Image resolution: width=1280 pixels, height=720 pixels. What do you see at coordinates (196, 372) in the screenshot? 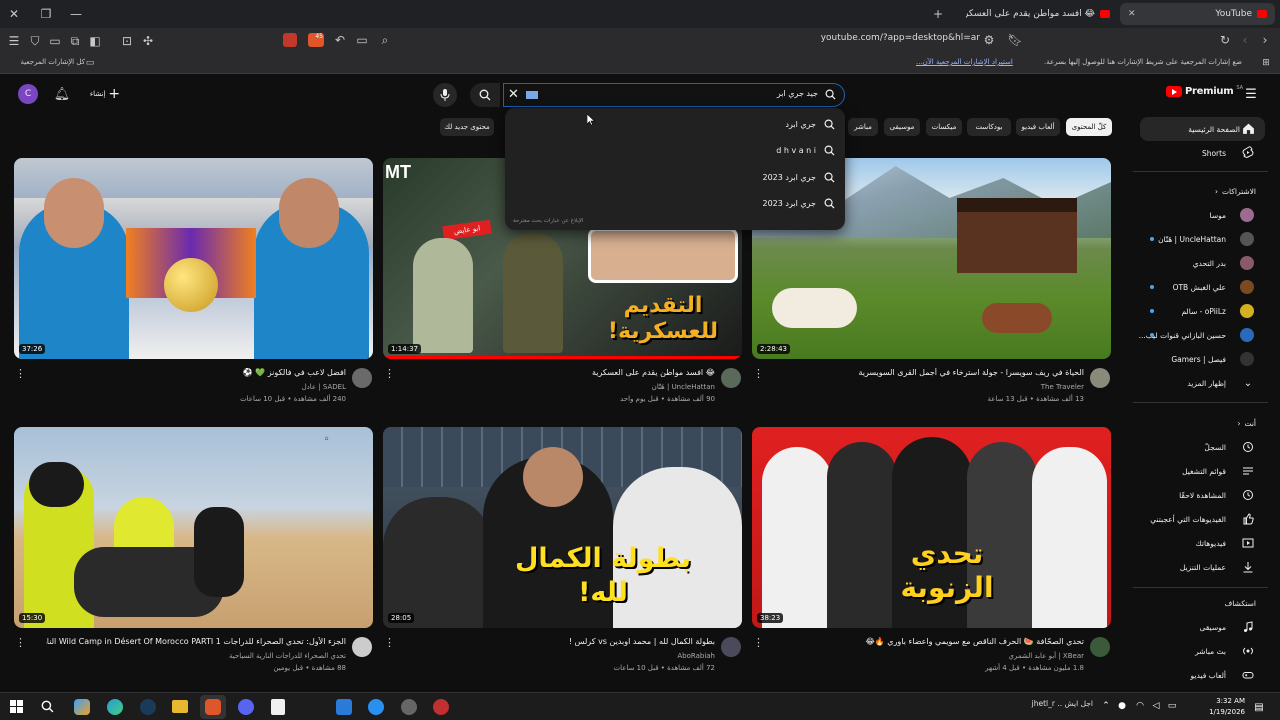
I see `video-title: افضل لاعب في فالكونز 💚 ⚽` at bounding box center [196, 372].